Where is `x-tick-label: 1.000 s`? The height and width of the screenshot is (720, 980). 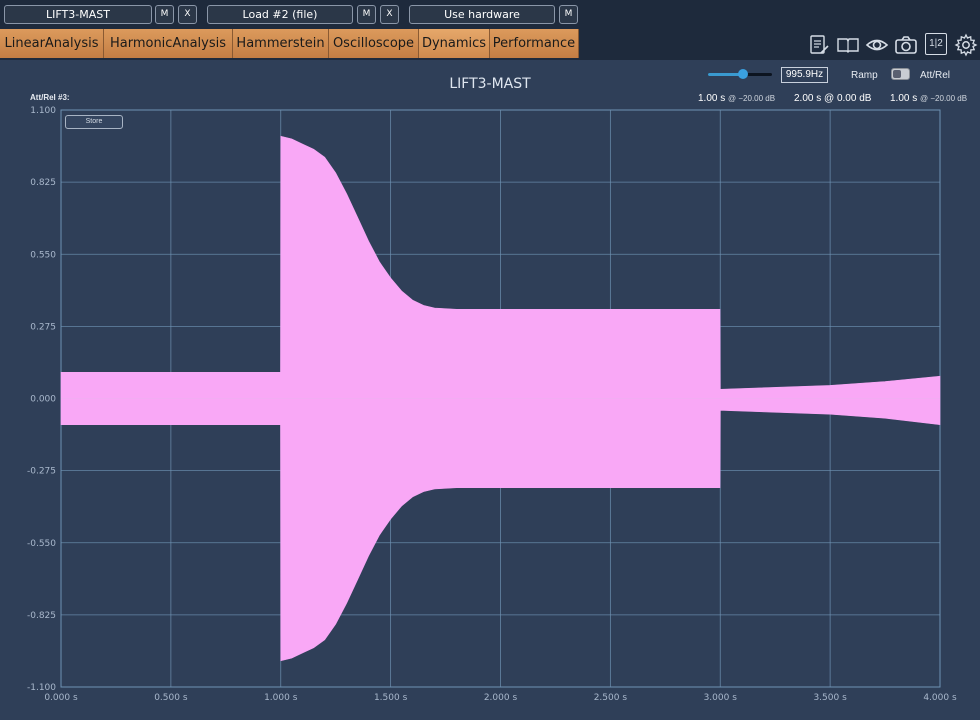
x-tick-label: 1.000 s is located at coordinates (281, 698).